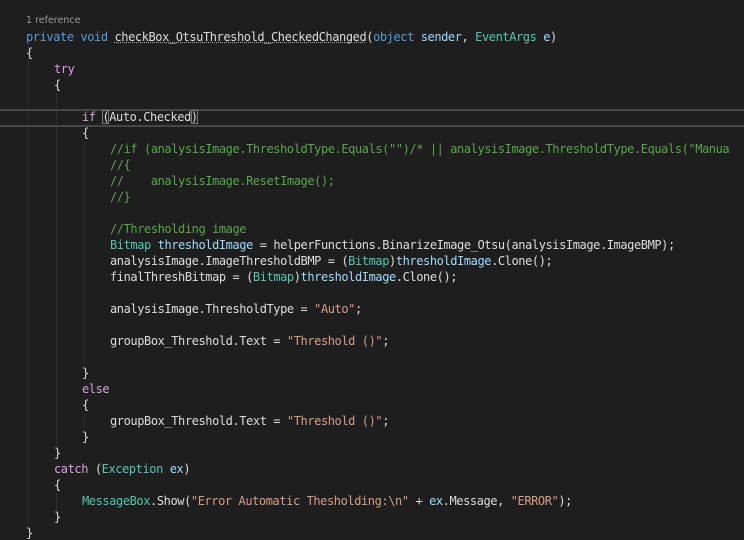  What do you see at coordinates (240, 37) in the screenshot?
I see `method-name: checkBox_OtsuThreshold_CheckedChanged` at bounding box center [240, 37].